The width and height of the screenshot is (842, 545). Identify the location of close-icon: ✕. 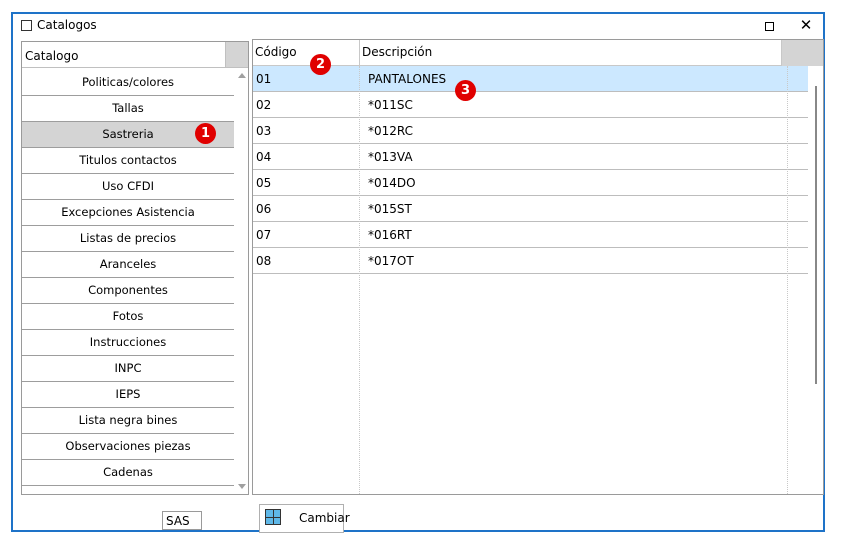
(806, 25).